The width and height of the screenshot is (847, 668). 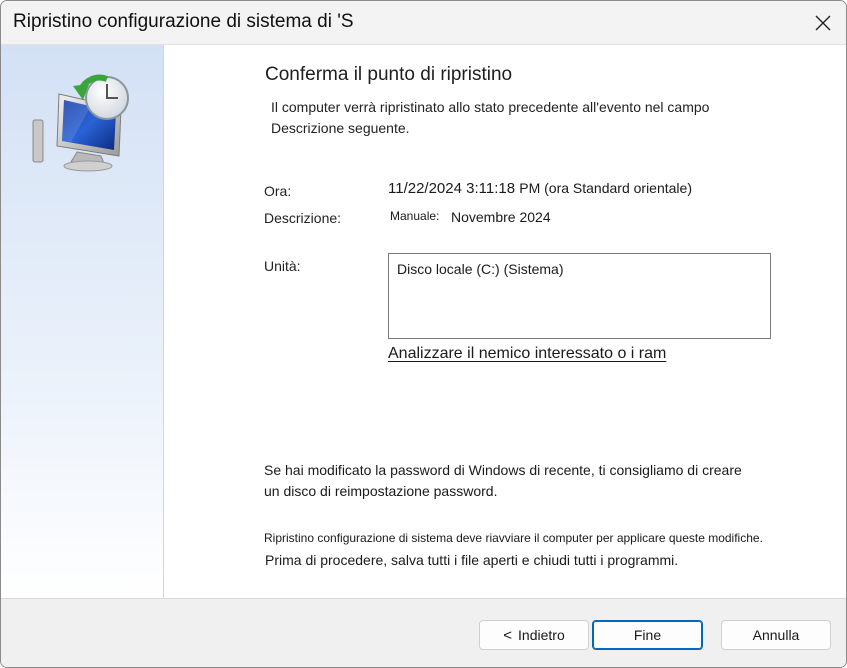 What do you see at coordinates (605, 188) in the screenshot?
I see `time-suffix: PM (ora Standard orientale)` at bounding box center [605, 188].